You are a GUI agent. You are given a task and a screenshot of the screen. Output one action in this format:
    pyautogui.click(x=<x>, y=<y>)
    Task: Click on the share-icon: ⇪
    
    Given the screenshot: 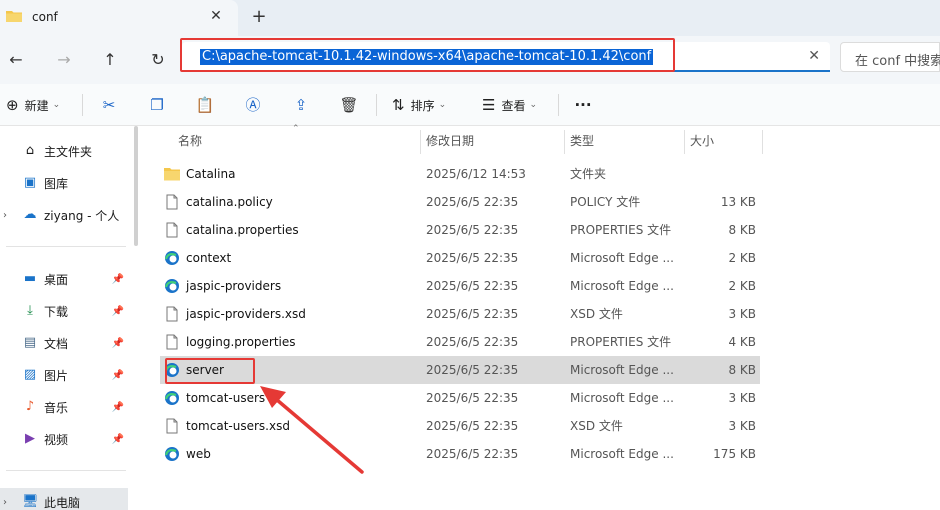 What is the action you would take?
    pyautogui.click(x=301, y=105)
    